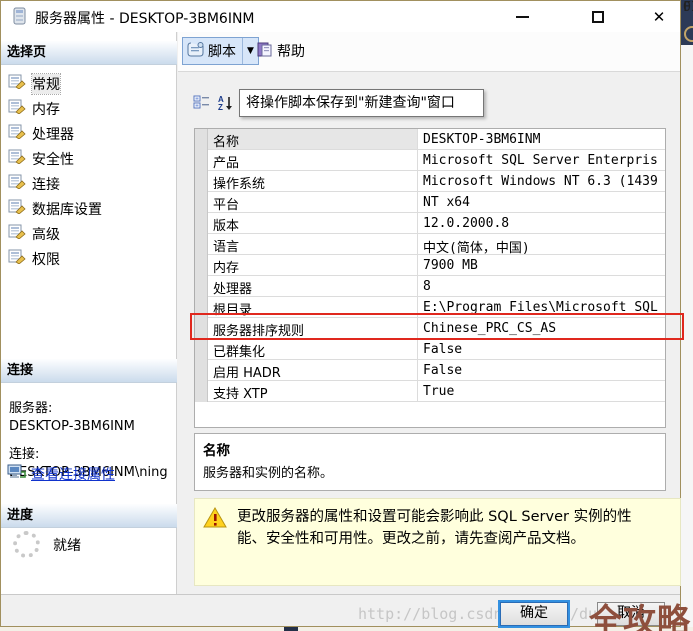 The image size is (693, 631). I want to click on property-value: True, so click(541, 391).